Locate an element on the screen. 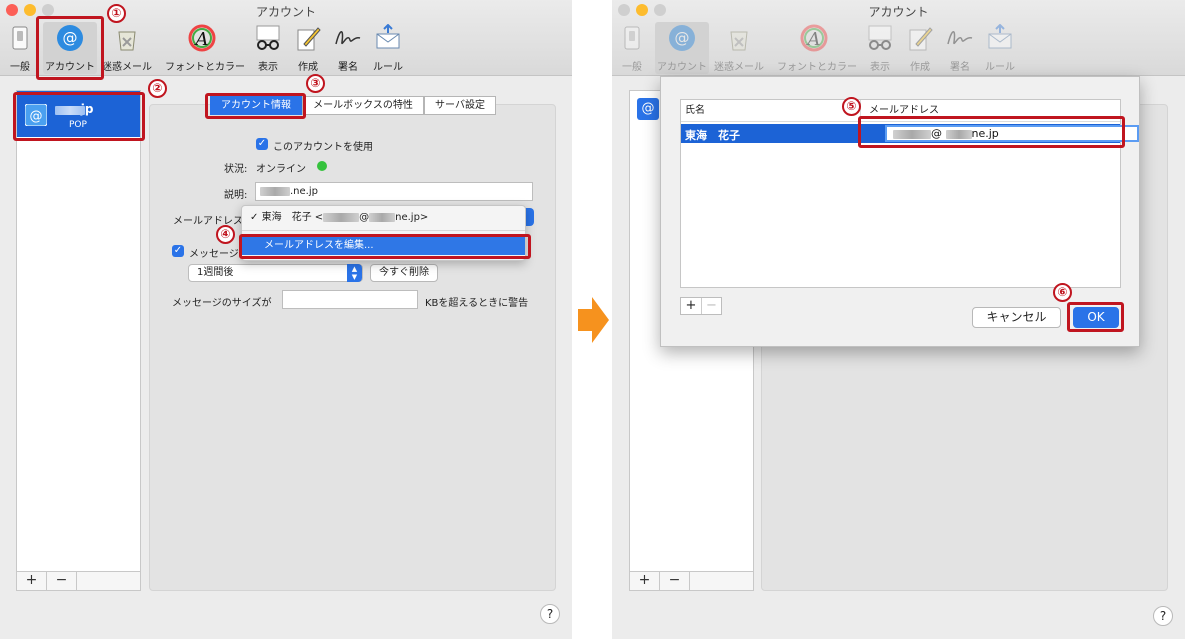 Image resolution: width=1185 pixels, height=639 pixels. add-address-button: + is located at coordinates (691, 306).